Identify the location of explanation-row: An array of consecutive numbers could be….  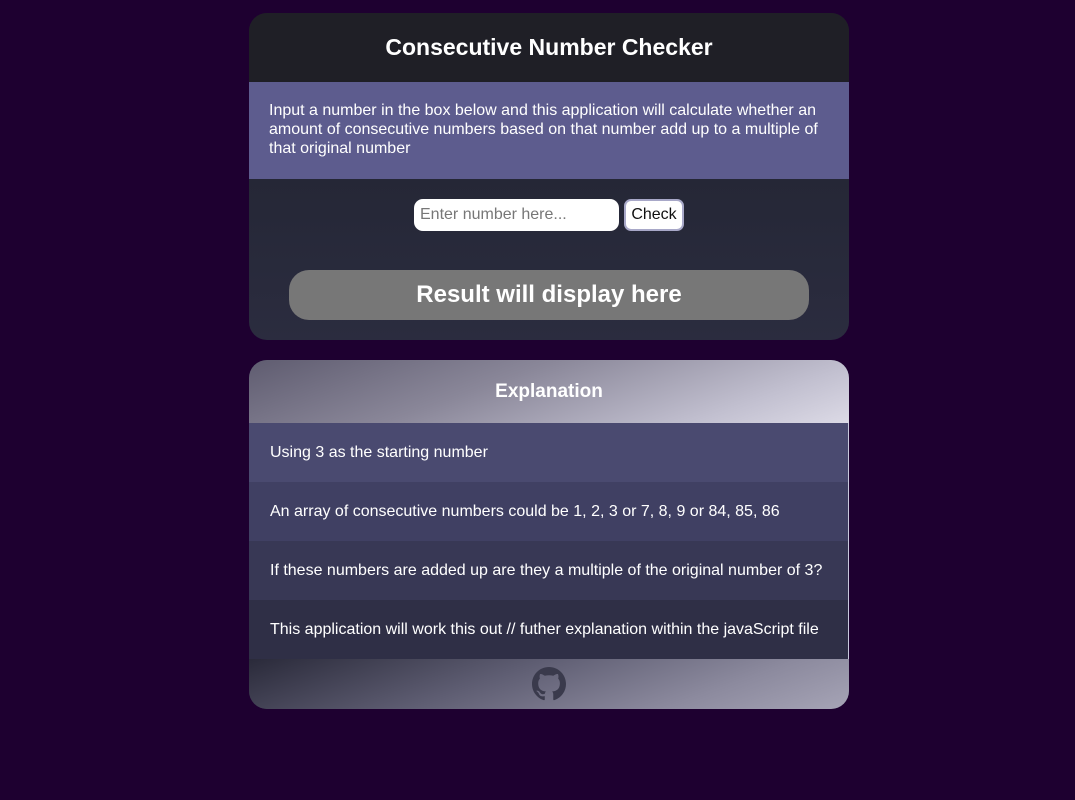
(549, 511).